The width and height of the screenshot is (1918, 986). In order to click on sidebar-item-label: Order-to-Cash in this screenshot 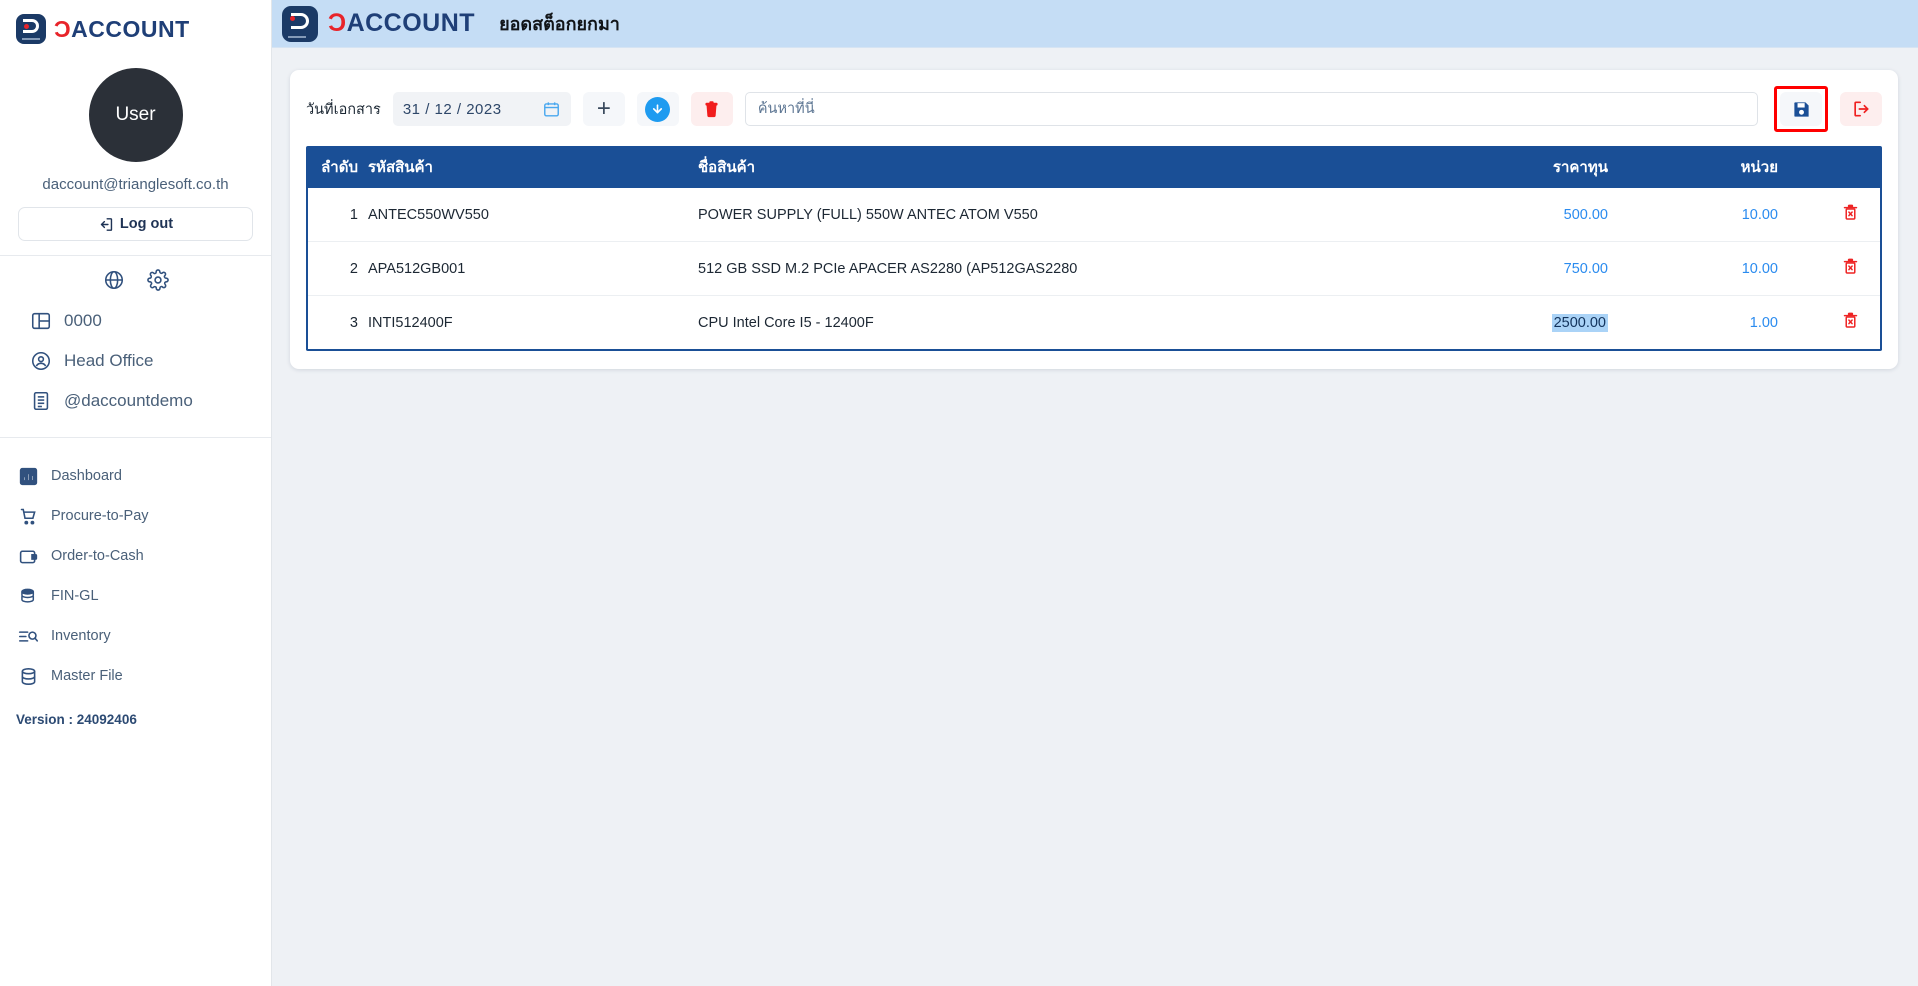, I will do `click(97, 556)`.